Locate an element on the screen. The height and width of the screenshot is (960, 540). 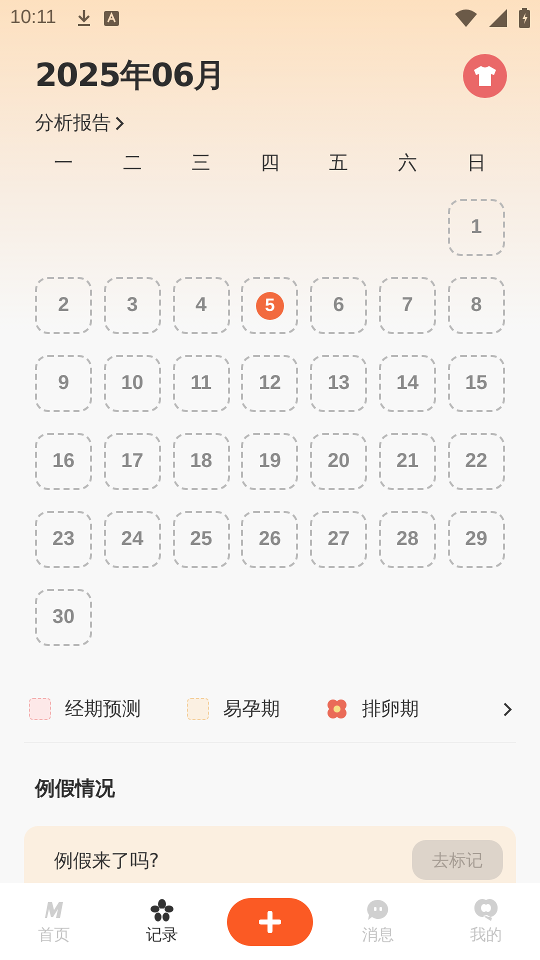
keyboard-icon is located at coordinates (112, 18).